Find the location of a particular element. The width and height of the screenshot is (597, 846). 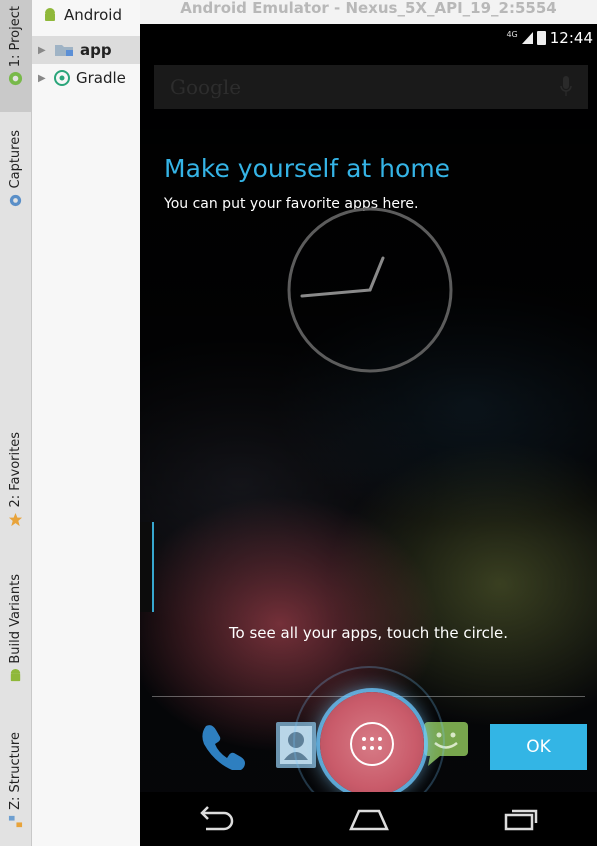

tree-item-label: app is located at coordinates (96, 50).